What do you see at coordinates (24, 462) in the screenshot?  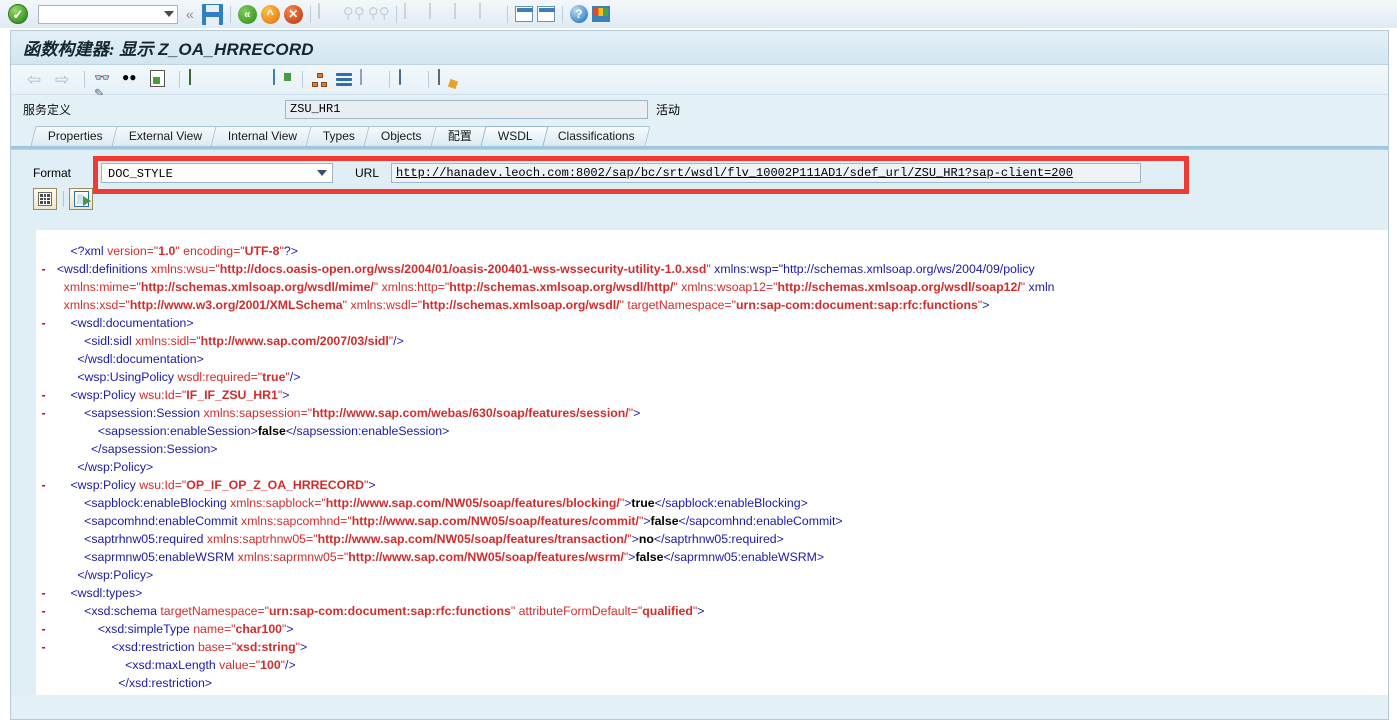 I see `xml-gutter` at bounding box center [24, 462].